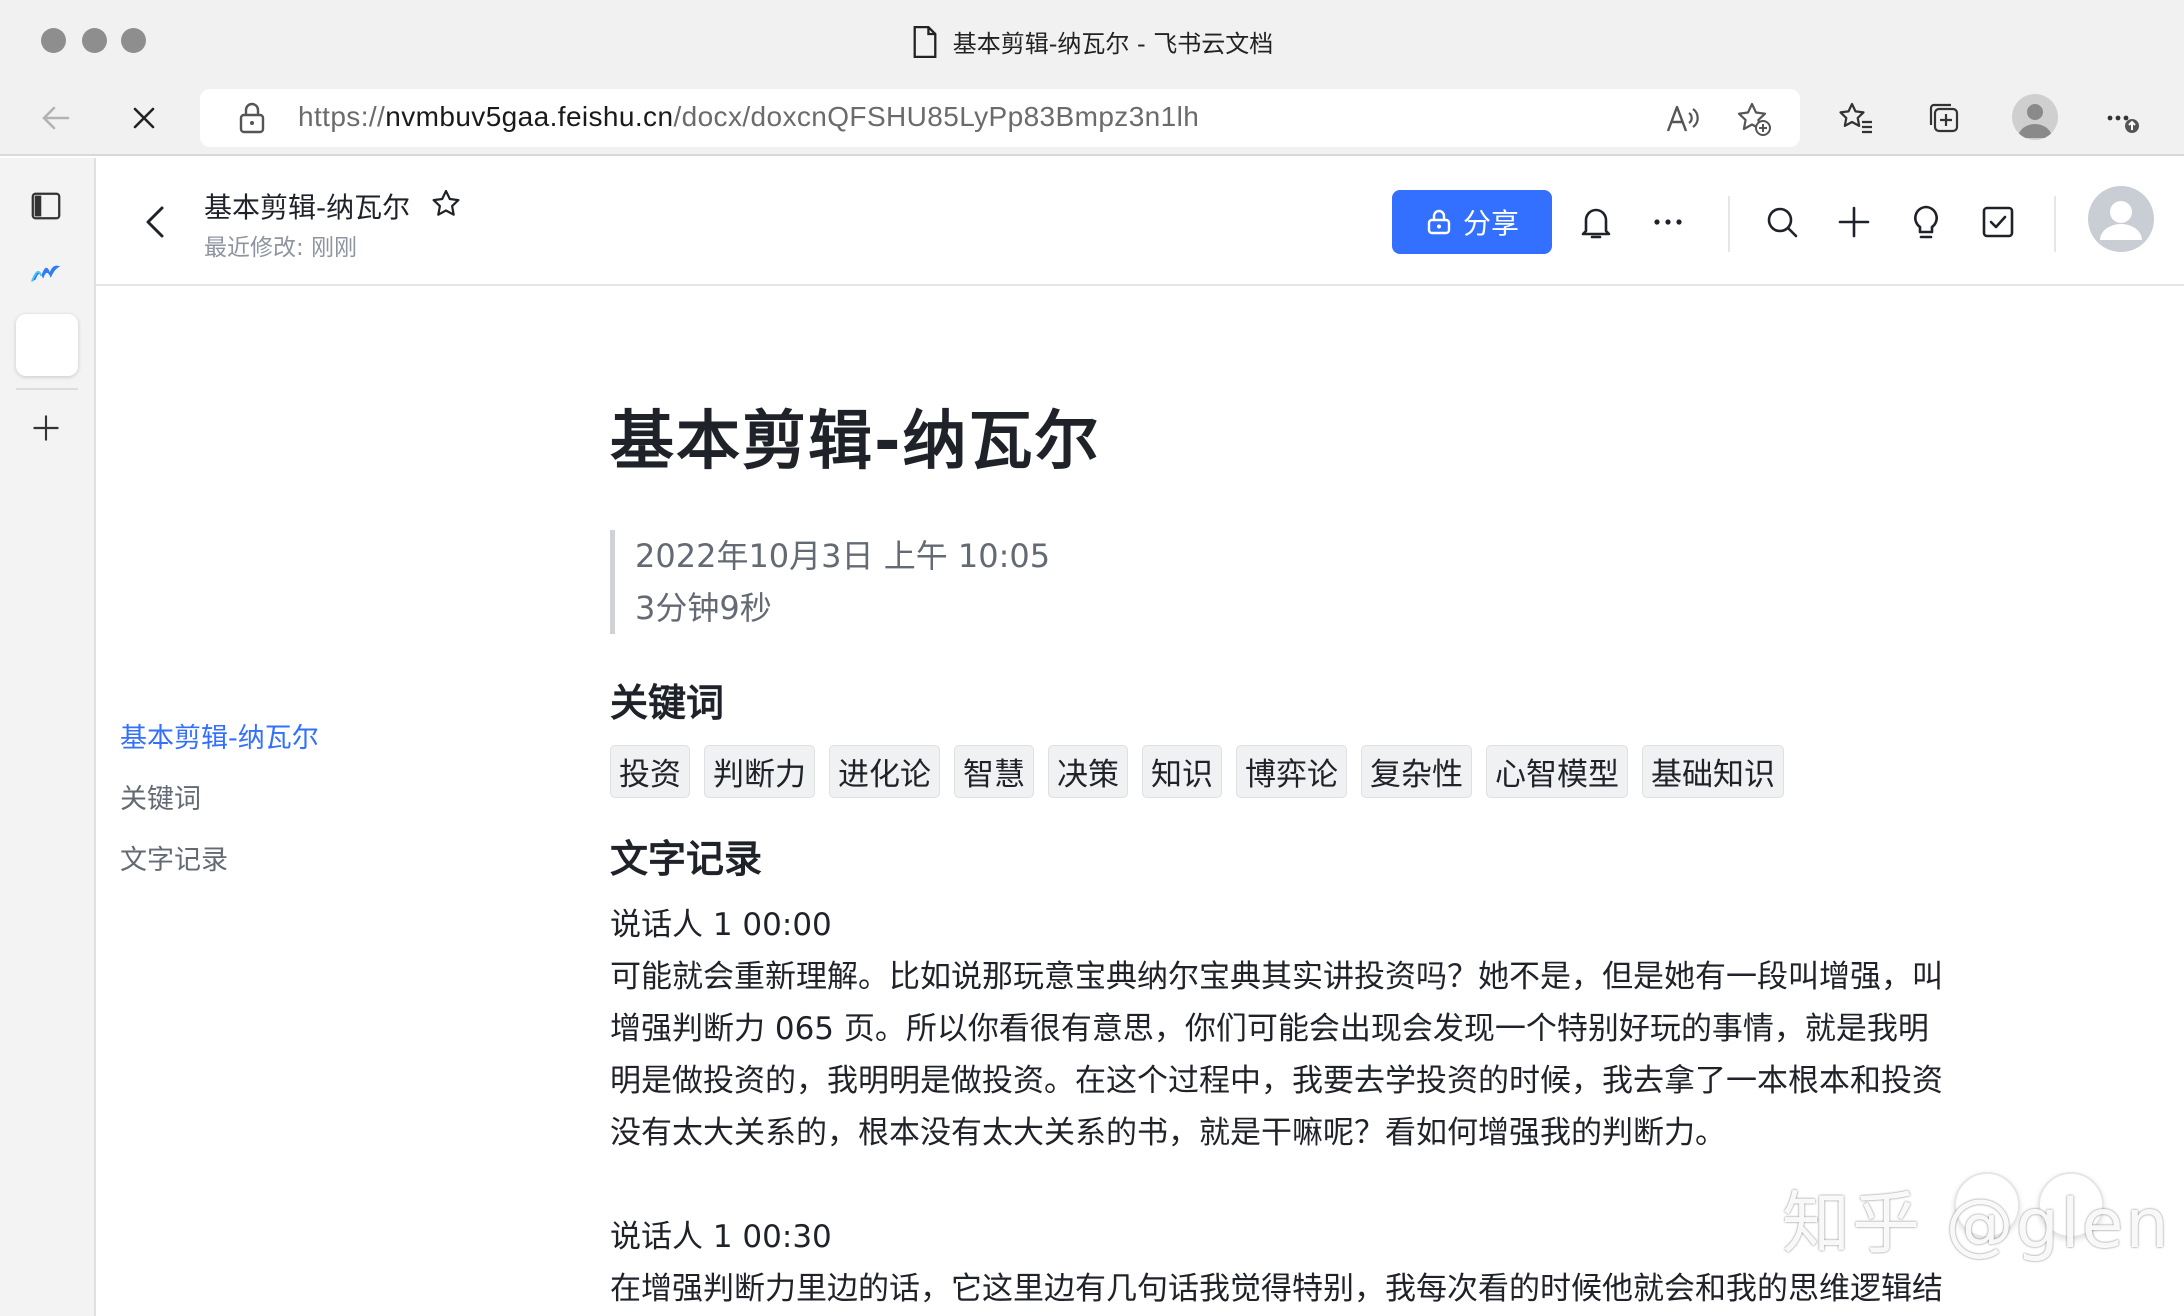 This screenshot has height=1316, width=2184. Describe the element at coordinates (48, 737) in the screenshot. I see `app-left-rail` at that location.